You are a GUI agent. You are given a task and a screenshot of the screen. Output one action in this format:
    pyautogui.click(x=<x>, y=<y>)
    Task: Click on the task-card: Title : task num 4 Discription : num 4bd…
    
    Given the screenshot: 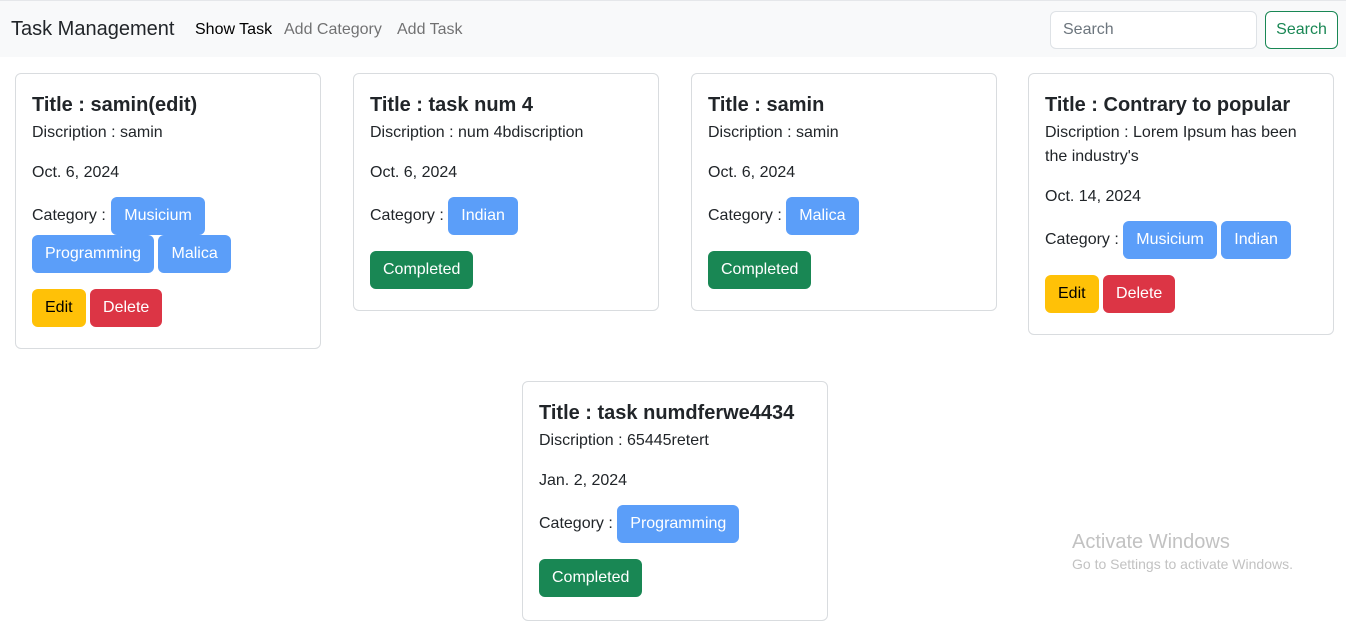 What is the action you would take?
    pyautogui.click(x=506, y=192)
    